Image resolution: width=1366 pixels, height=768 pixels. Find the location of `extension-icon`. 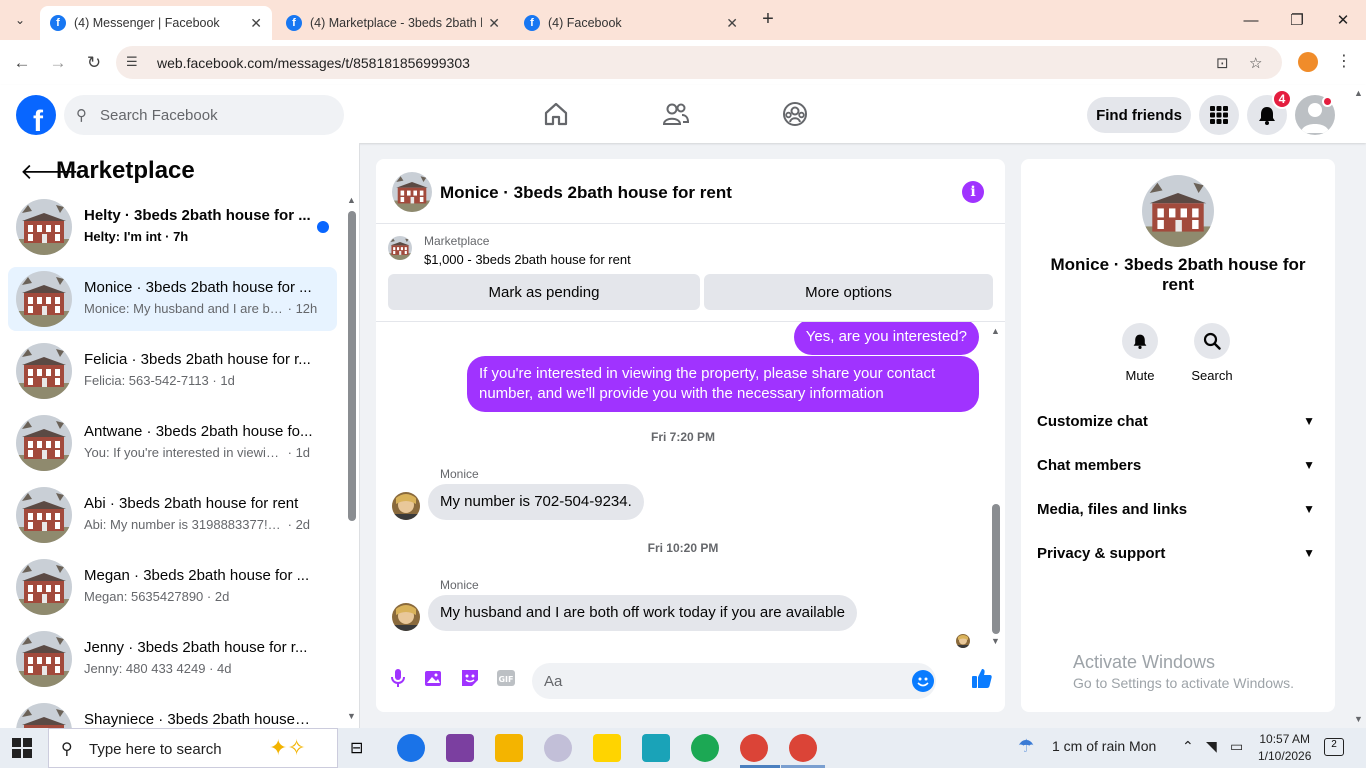

extension-icon is located at coordinates (1308, 62).